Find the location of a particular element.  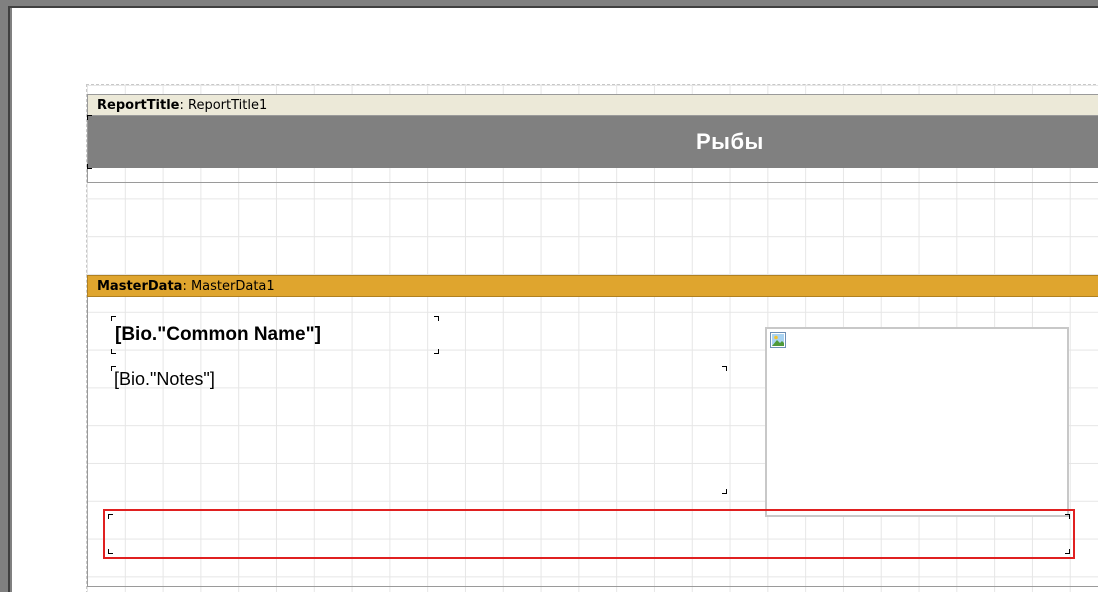

master-data-band-header: MasterData: MasterData1 is located at coordinates (592, 286).